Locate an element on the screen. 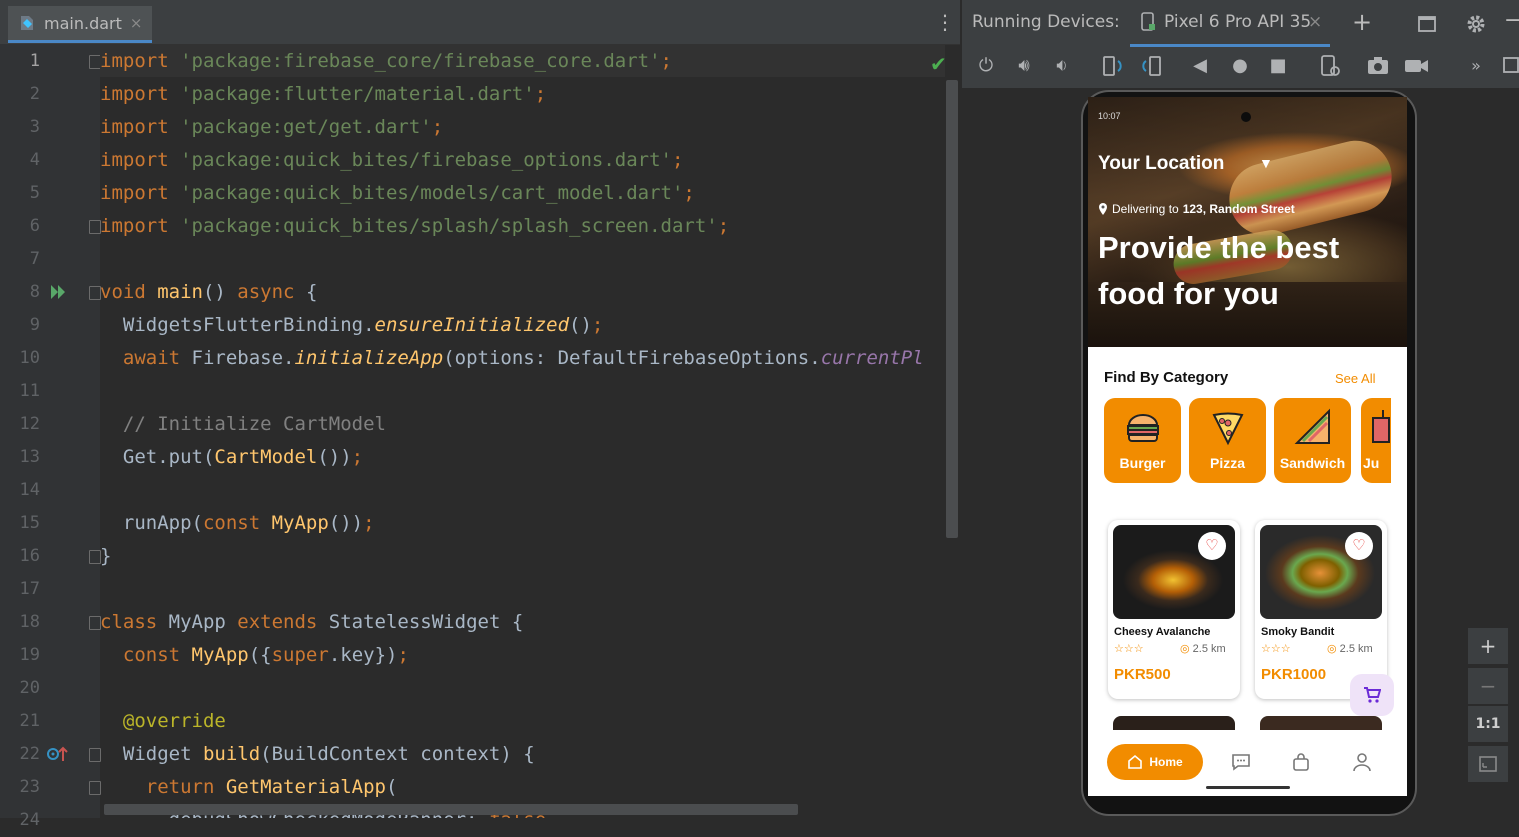 The height and width of the screenshot is (837, 1519). location-title: Your Location is located at coordinates (1161, 164).